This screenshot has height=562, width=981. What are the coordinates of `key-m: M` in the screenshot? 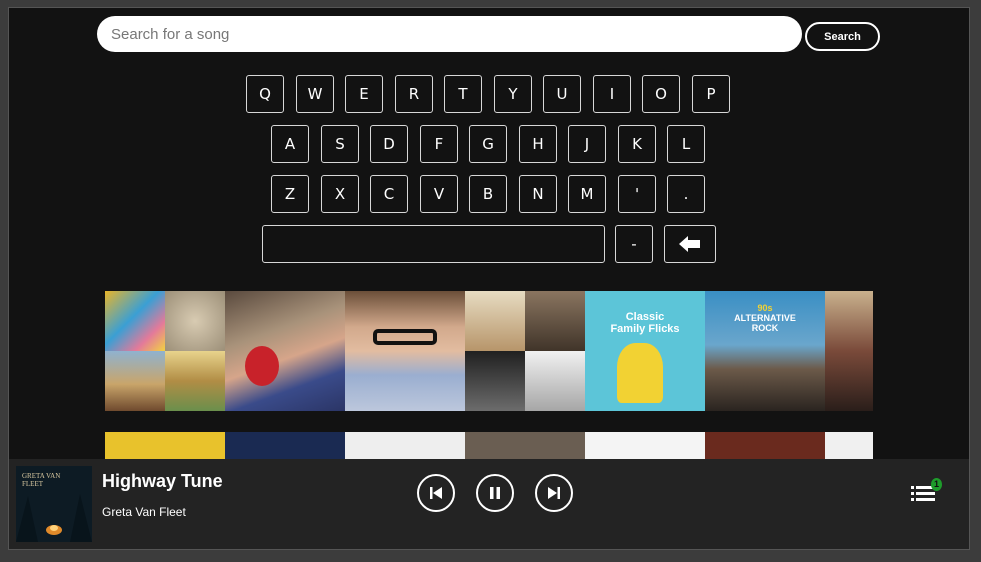 It's located at (587, 194).